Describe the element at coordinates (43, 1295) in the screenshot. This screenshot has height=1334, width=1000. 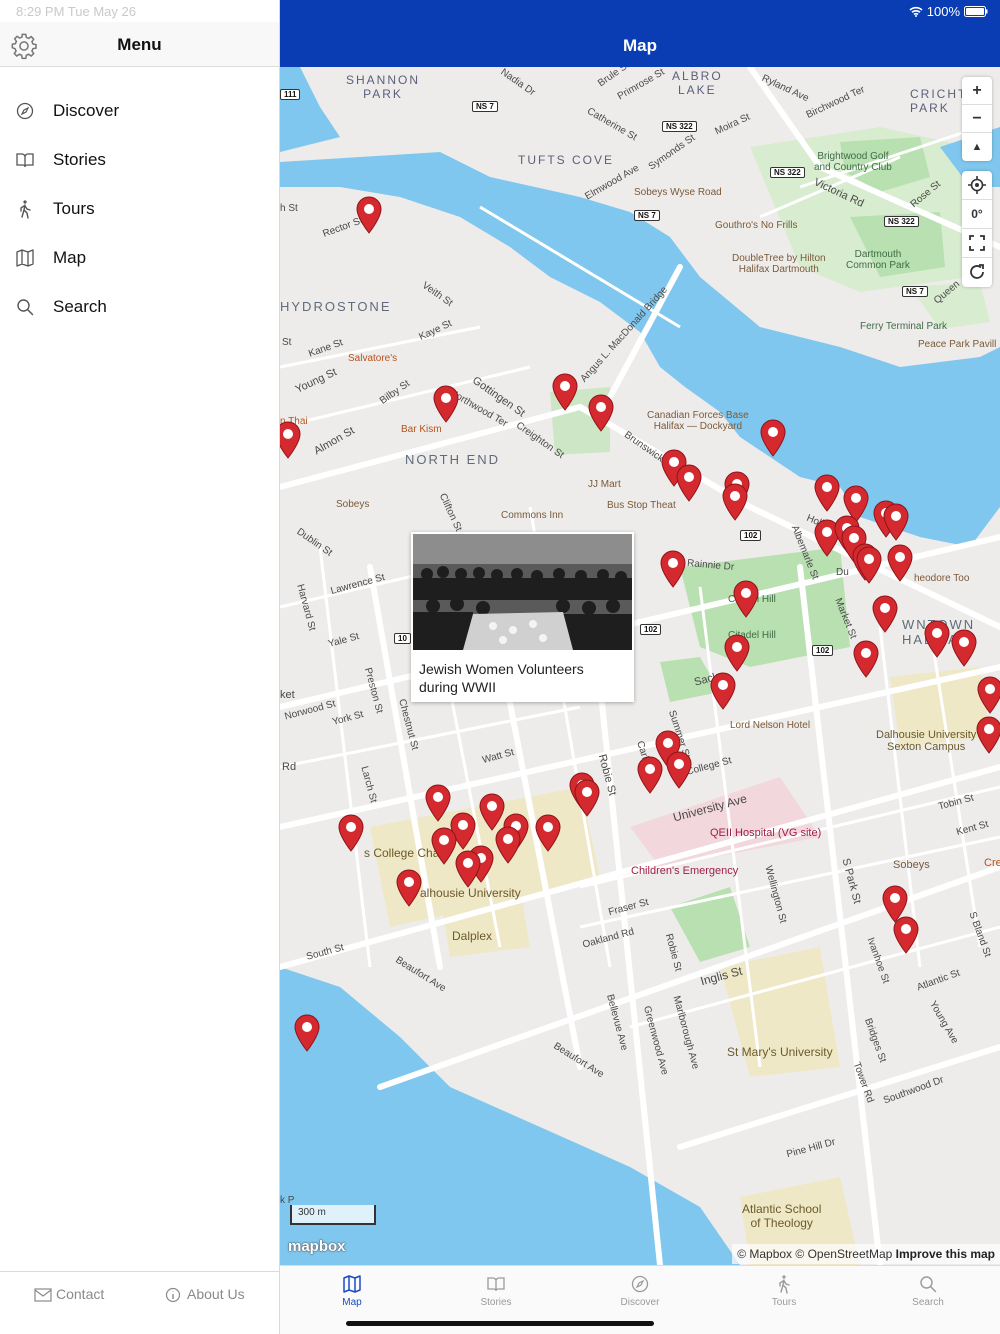
I see `envelope-icon` at that location.